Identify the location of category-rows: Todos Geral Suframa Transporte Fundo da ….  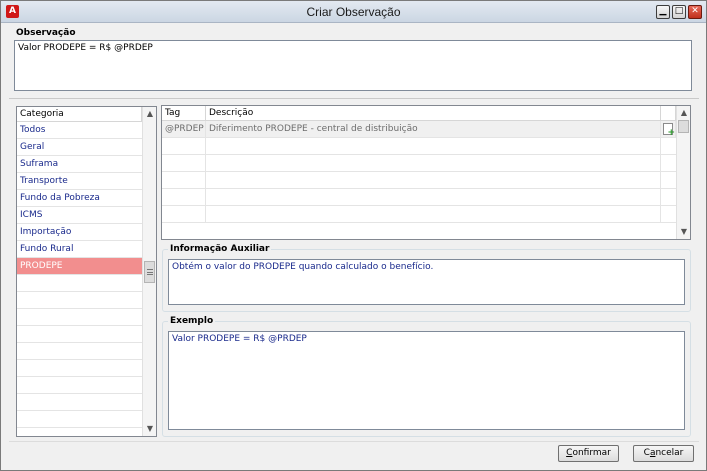
(79, 275).